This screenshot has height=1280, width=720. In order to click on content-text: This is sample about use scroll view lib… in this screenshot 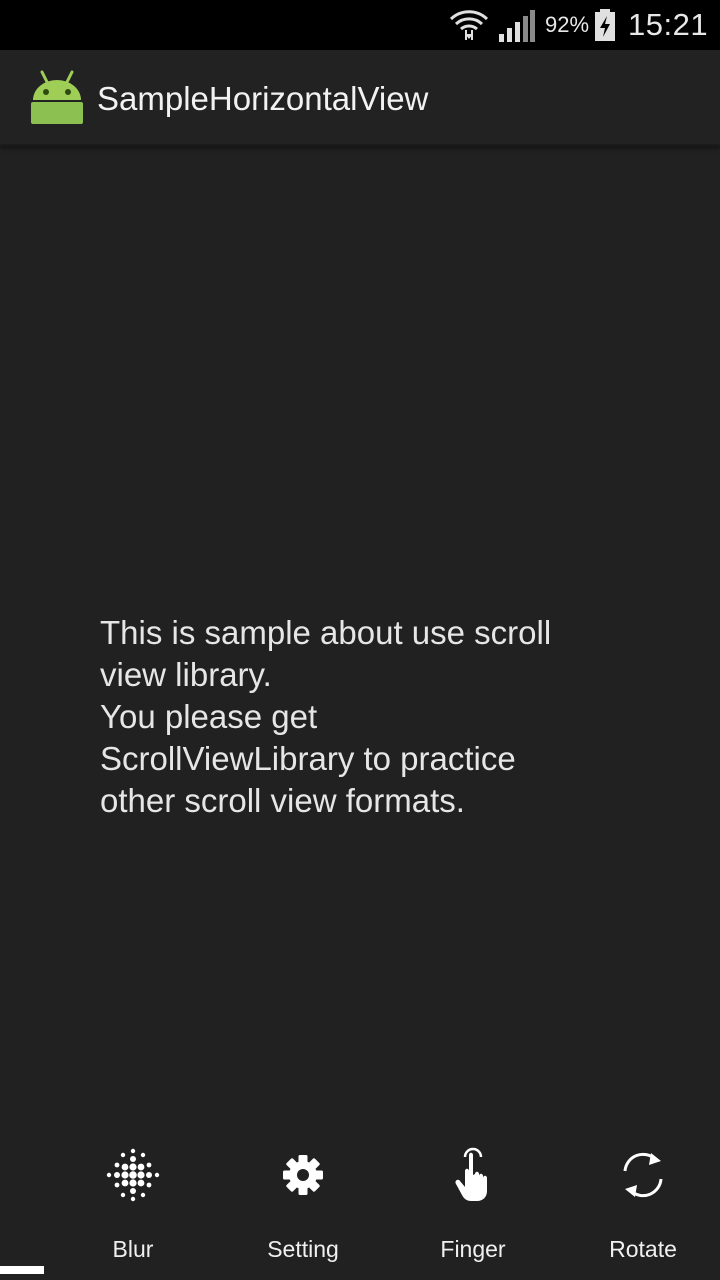, I will do `click(370, 717)`.